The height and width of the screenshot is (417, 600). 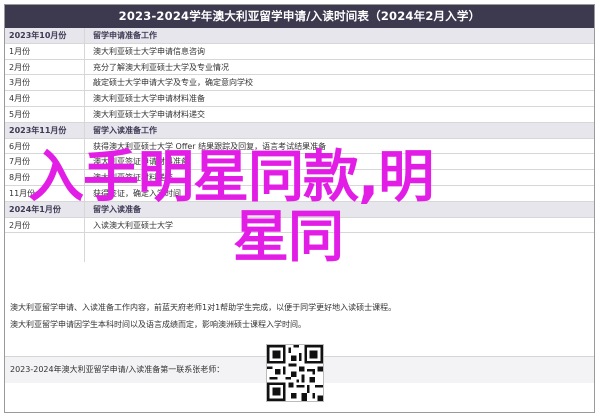 What do you see at coordinates (149, 51) in the screenshot?
I see `event-cell: 澳大利亚硕士大学申请信息咨询` at bounding box center [149, 51].